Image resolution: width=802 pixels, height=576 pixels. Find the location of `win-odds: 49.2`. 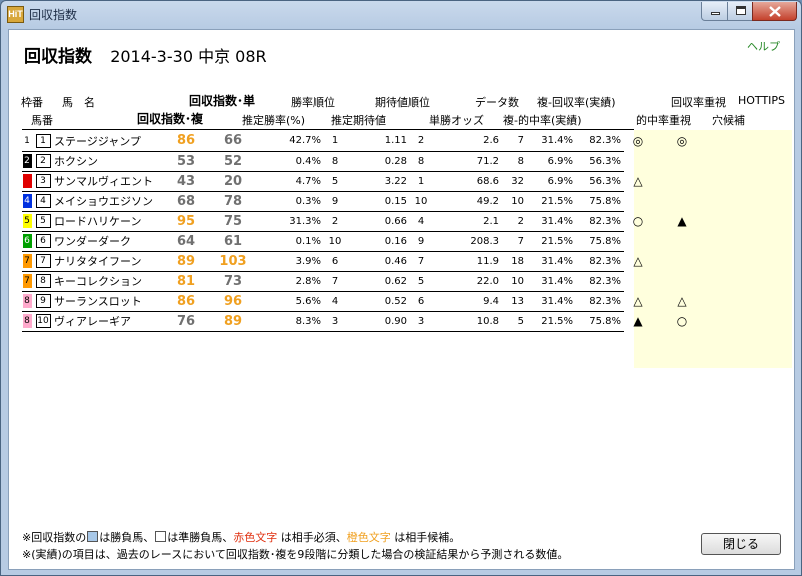

win-odds: 49.2 is located at coordinates (467, 201).